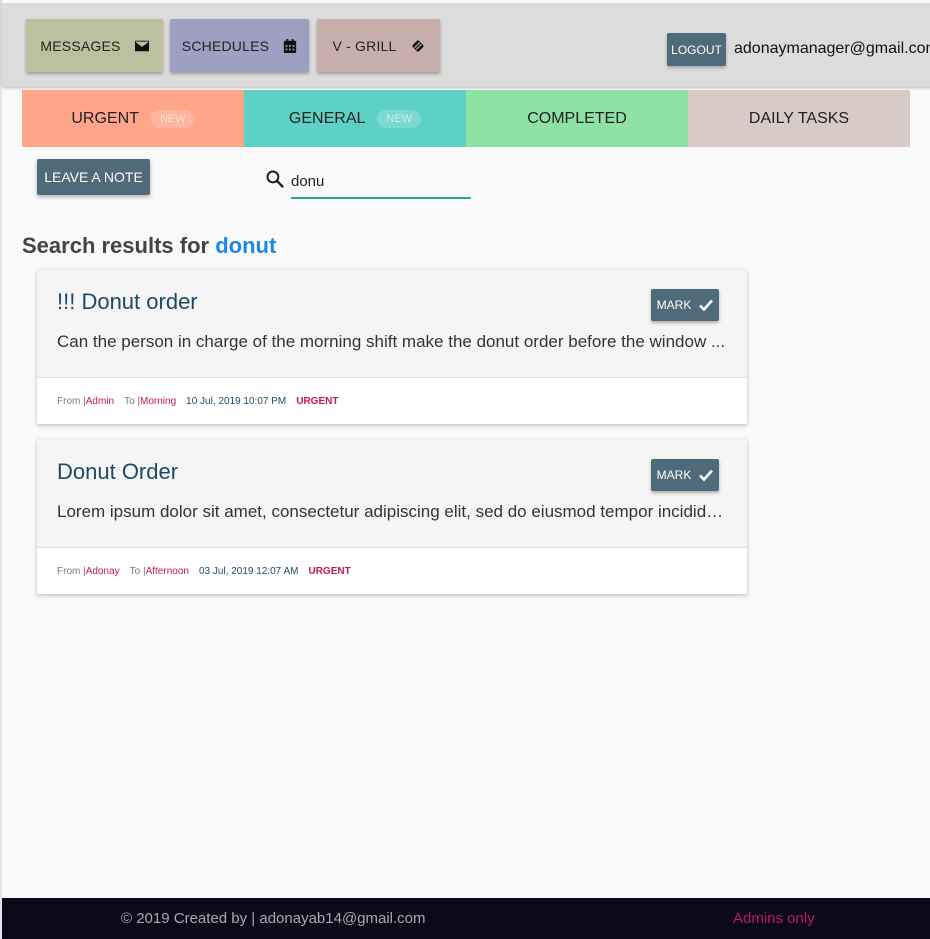  Describe the element at coordinates (127, 301) in the screenshot. I see `note-title: !!! Donut order` at that location.